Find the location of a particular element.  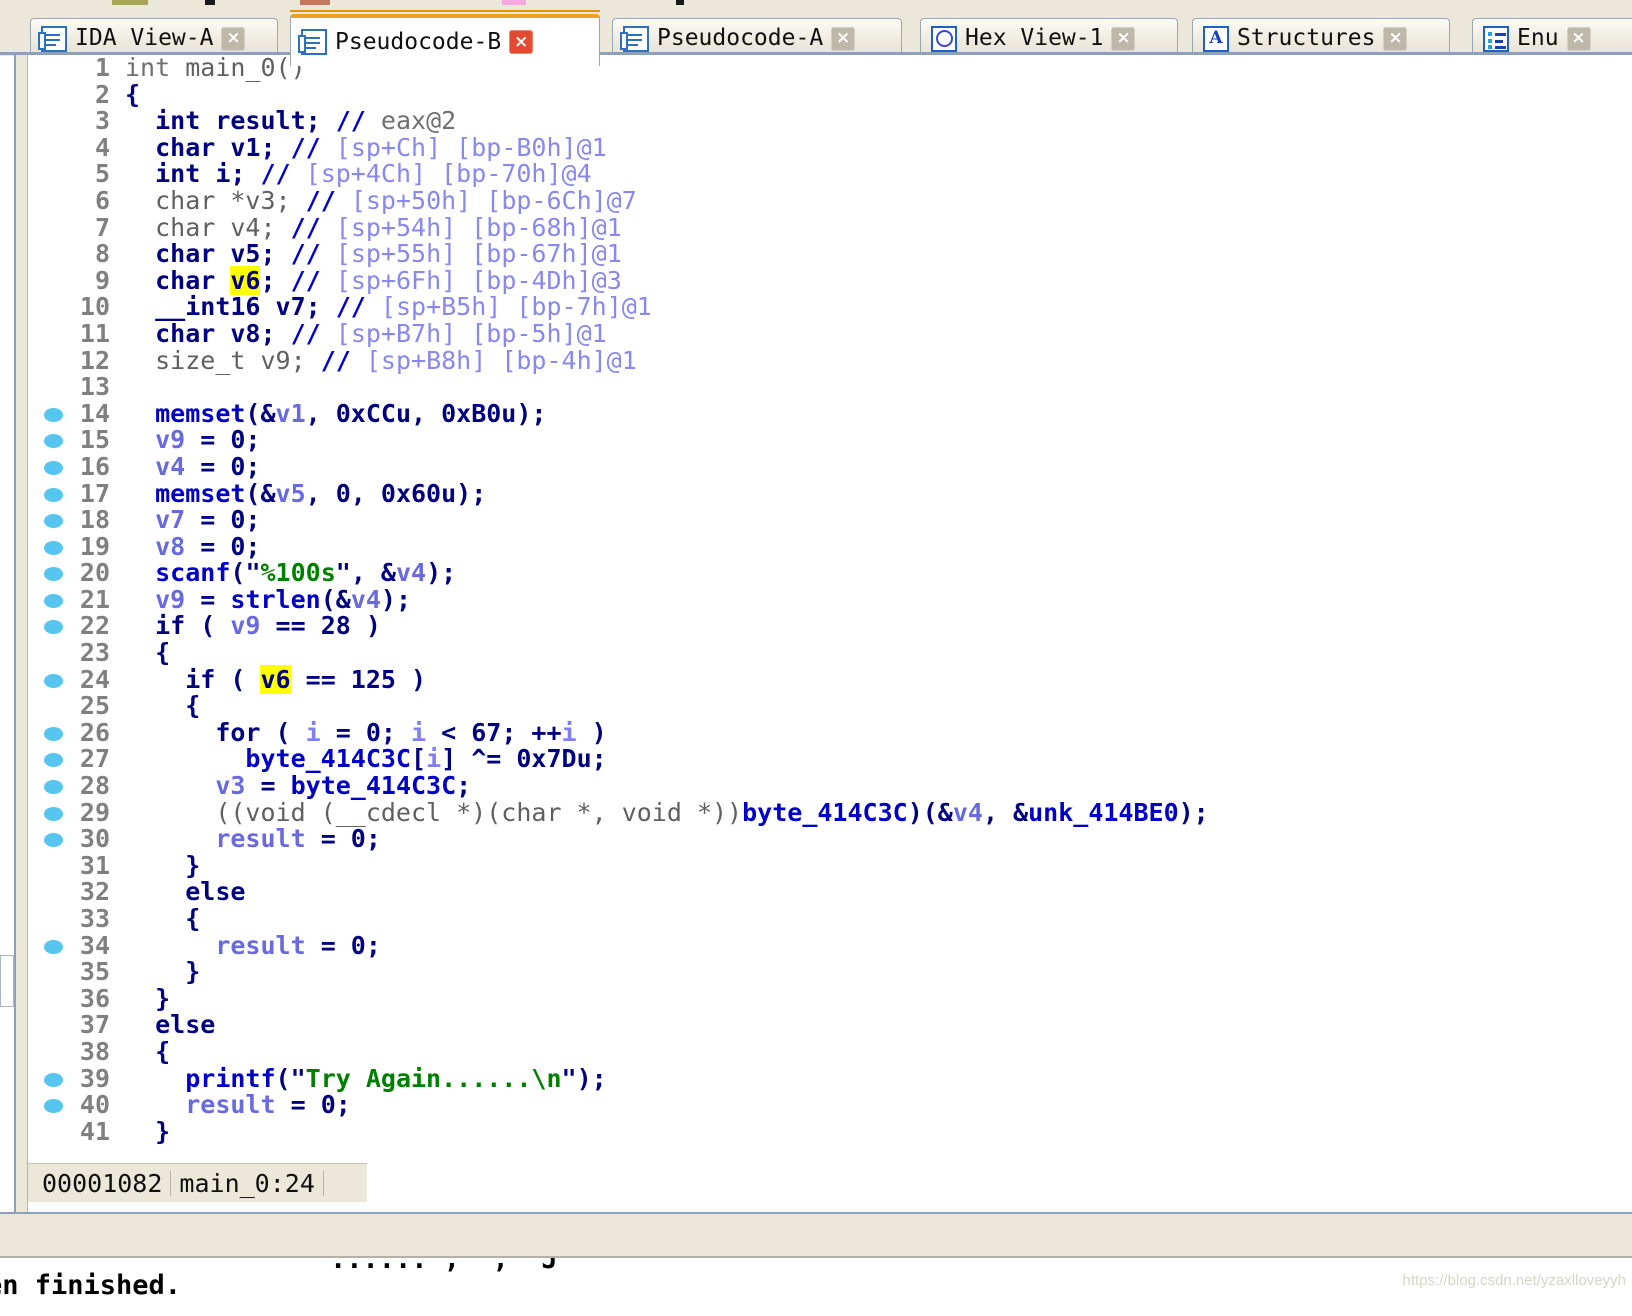

line-code: for ( i = 0; i < 67; ++i ) is located at coordinates (411, 732).